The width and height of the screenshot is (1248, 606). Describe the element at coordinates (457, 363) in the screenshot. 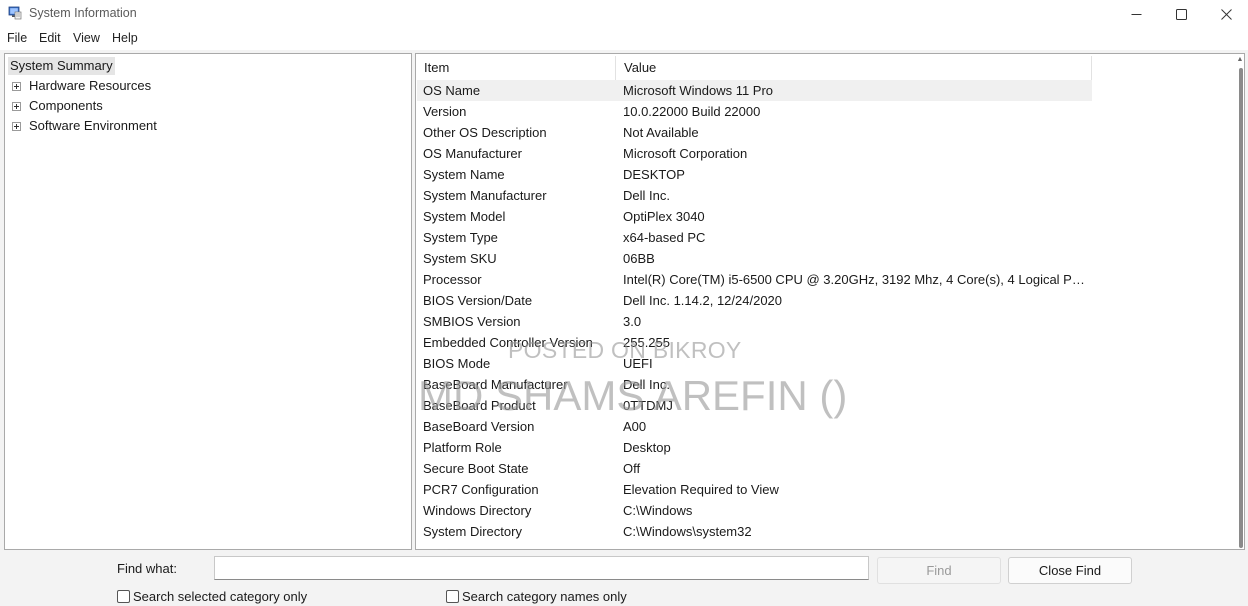

I see `row-item-cell: BIOS Mode` at that location.